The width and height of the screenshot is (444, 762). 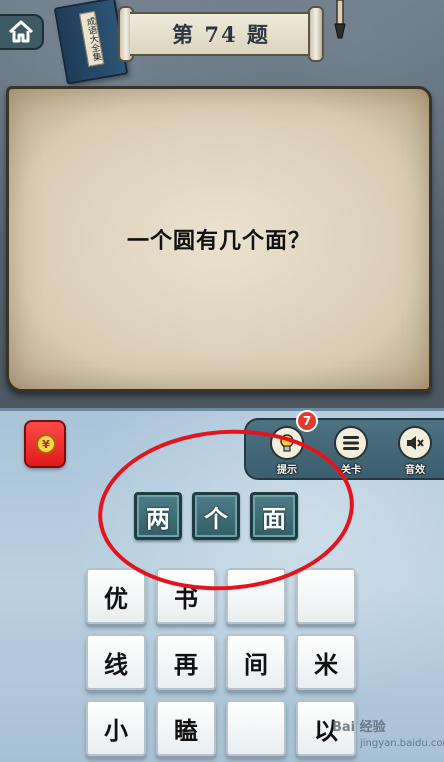 I want to click on hint-button: 提示, so click(x=287, y=451).